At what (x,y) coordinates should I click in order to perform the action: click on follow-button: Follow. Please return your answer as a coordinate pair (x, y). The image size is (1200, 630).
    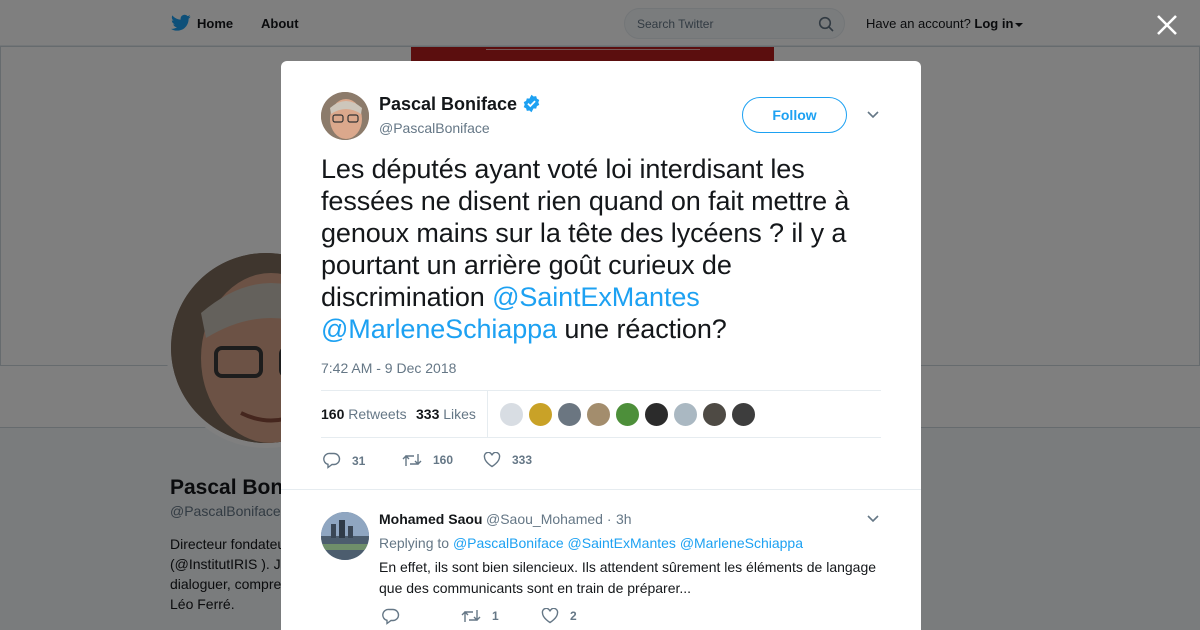
    Looking at the image, I should click on (794, 115).